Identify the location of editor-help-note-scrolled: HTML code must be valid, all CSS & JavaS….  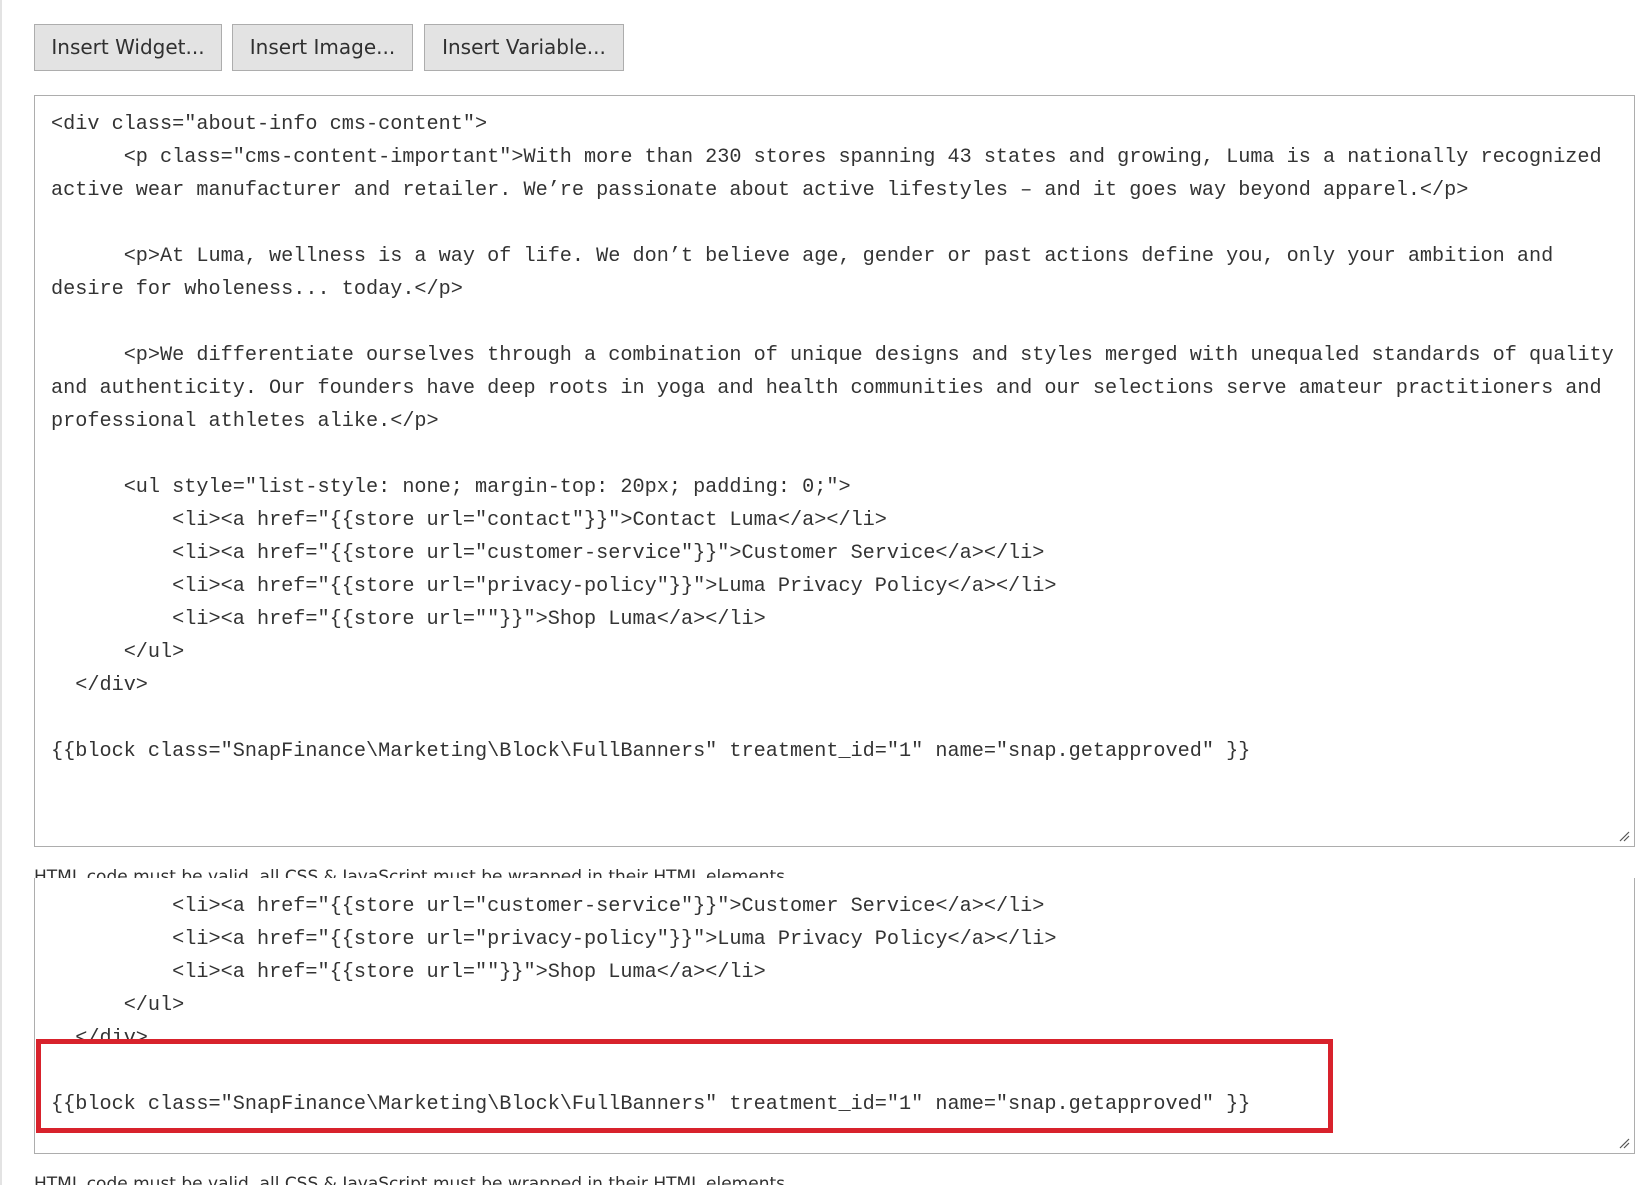
(412, 1179).